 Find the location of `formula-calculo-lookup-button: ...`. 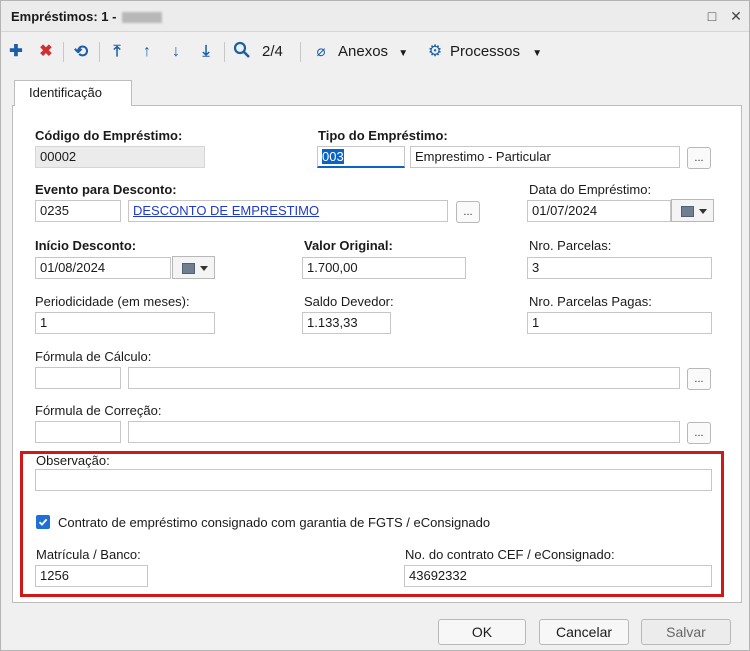

formula-calculo-lookup-button: ... is located at coordinates (699, 379).